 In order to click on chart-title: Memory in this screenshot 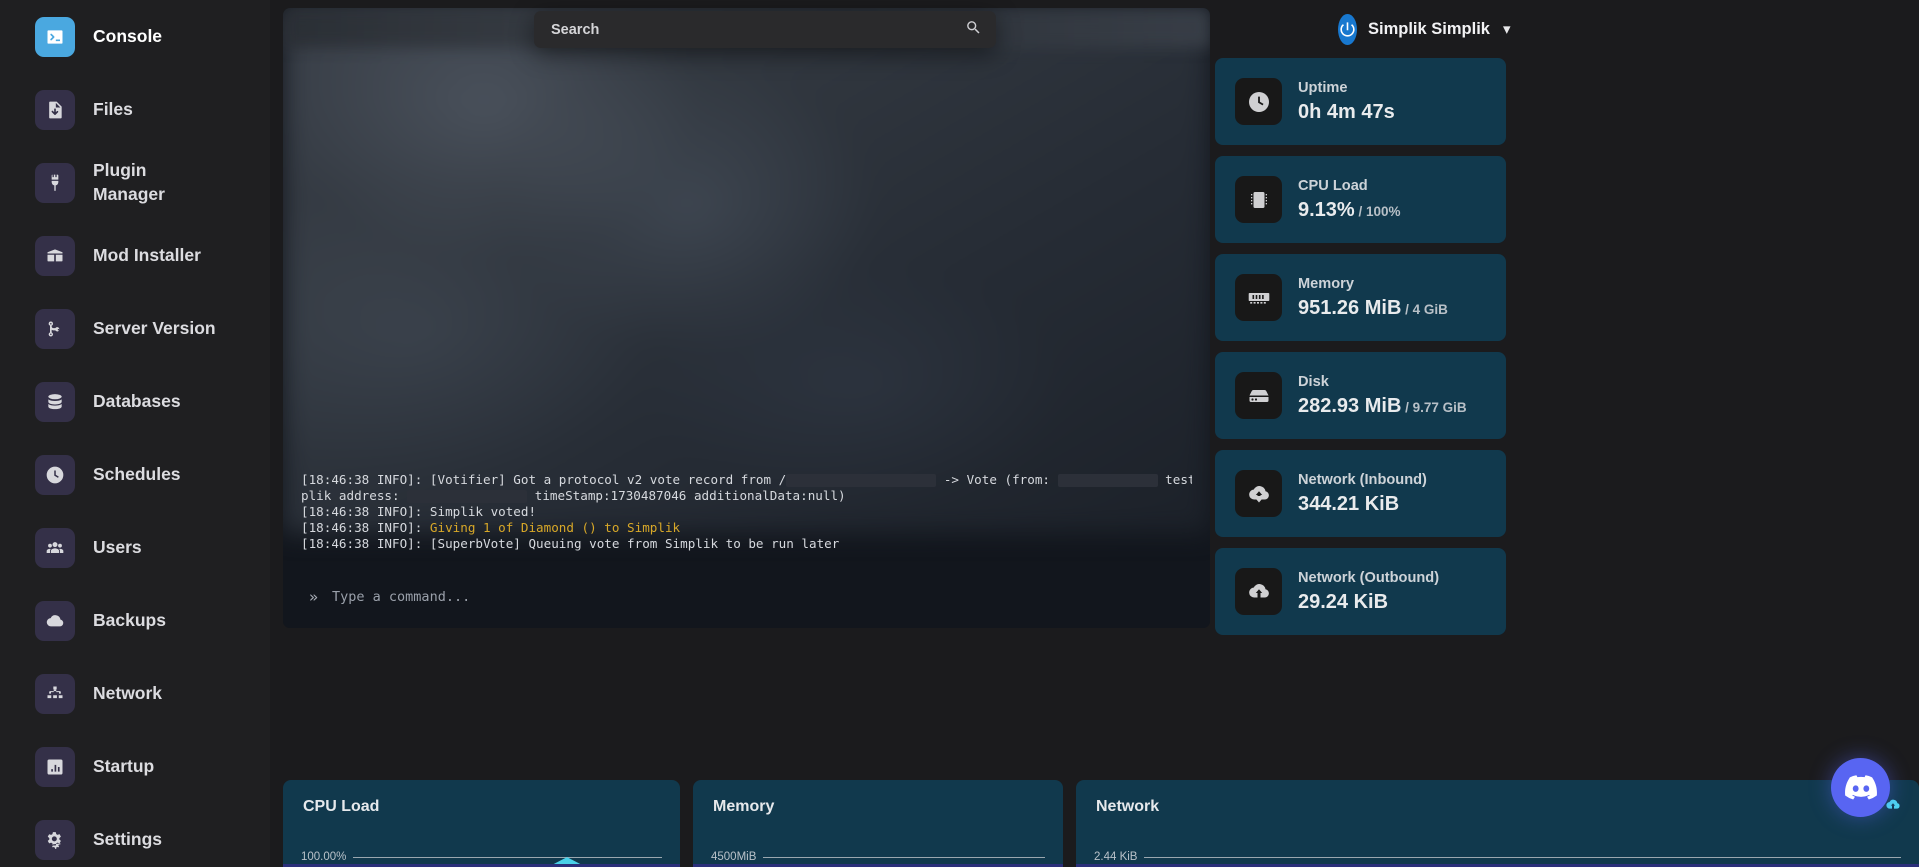, I will do `click(744, 806)`.